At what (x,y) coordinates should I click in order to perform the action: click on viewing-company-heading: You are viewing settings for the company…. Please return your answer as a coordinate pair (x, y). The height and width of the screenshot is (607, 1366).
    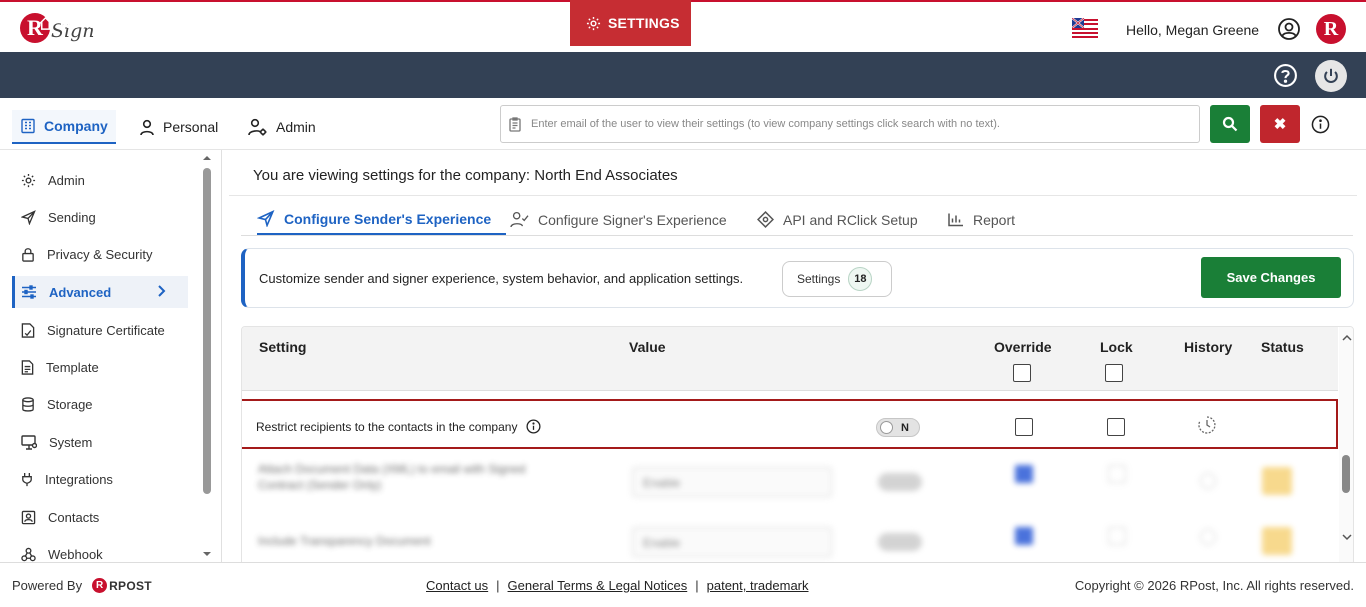
    Looking at the image, I should click on (465, 175).